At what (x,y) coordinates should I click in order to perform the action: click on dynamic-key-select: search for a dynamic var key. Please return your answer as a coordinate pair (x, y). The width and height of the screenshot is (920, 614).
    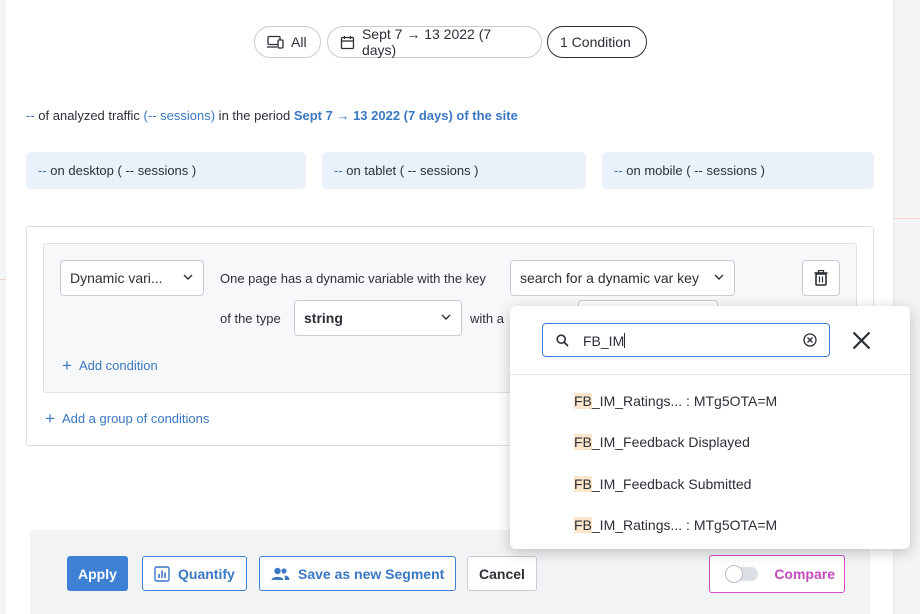
    Looking at the image, I should click on (622, 278).